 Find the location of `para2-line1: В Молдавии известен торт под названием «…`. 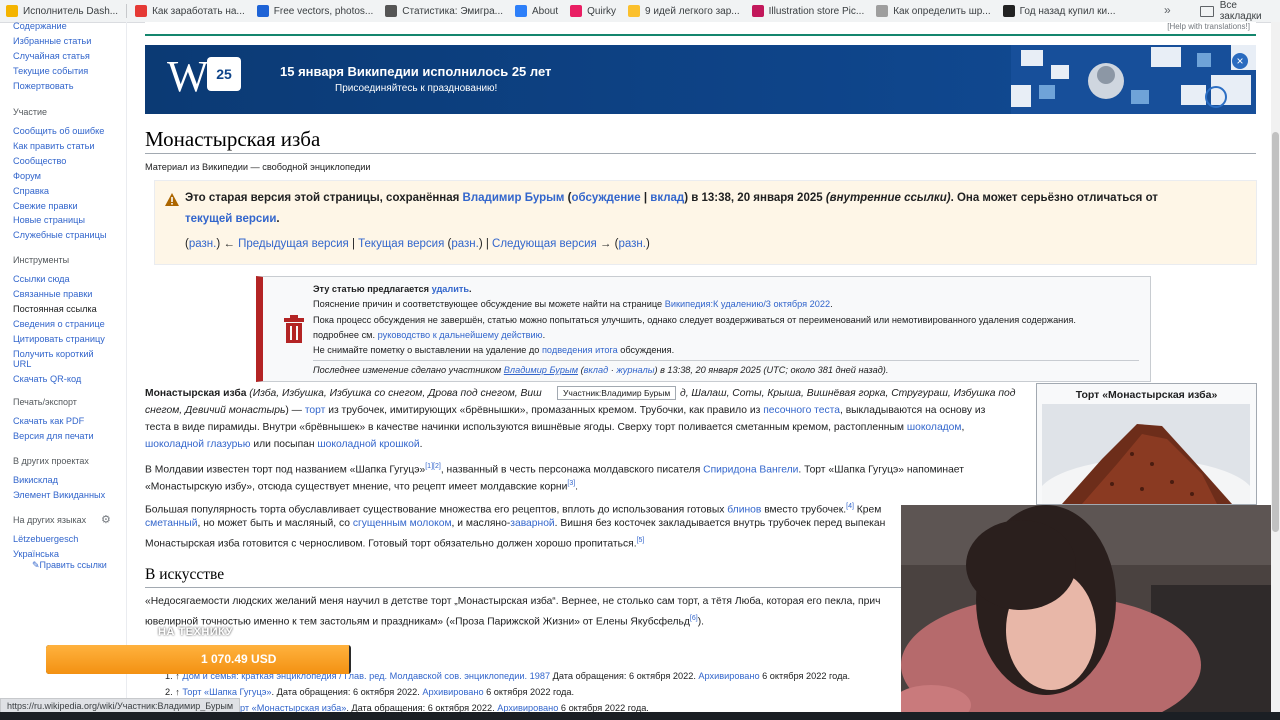

para2-line1: В Молдавии известен торт под названием «… is located at coordinates (554, 468).